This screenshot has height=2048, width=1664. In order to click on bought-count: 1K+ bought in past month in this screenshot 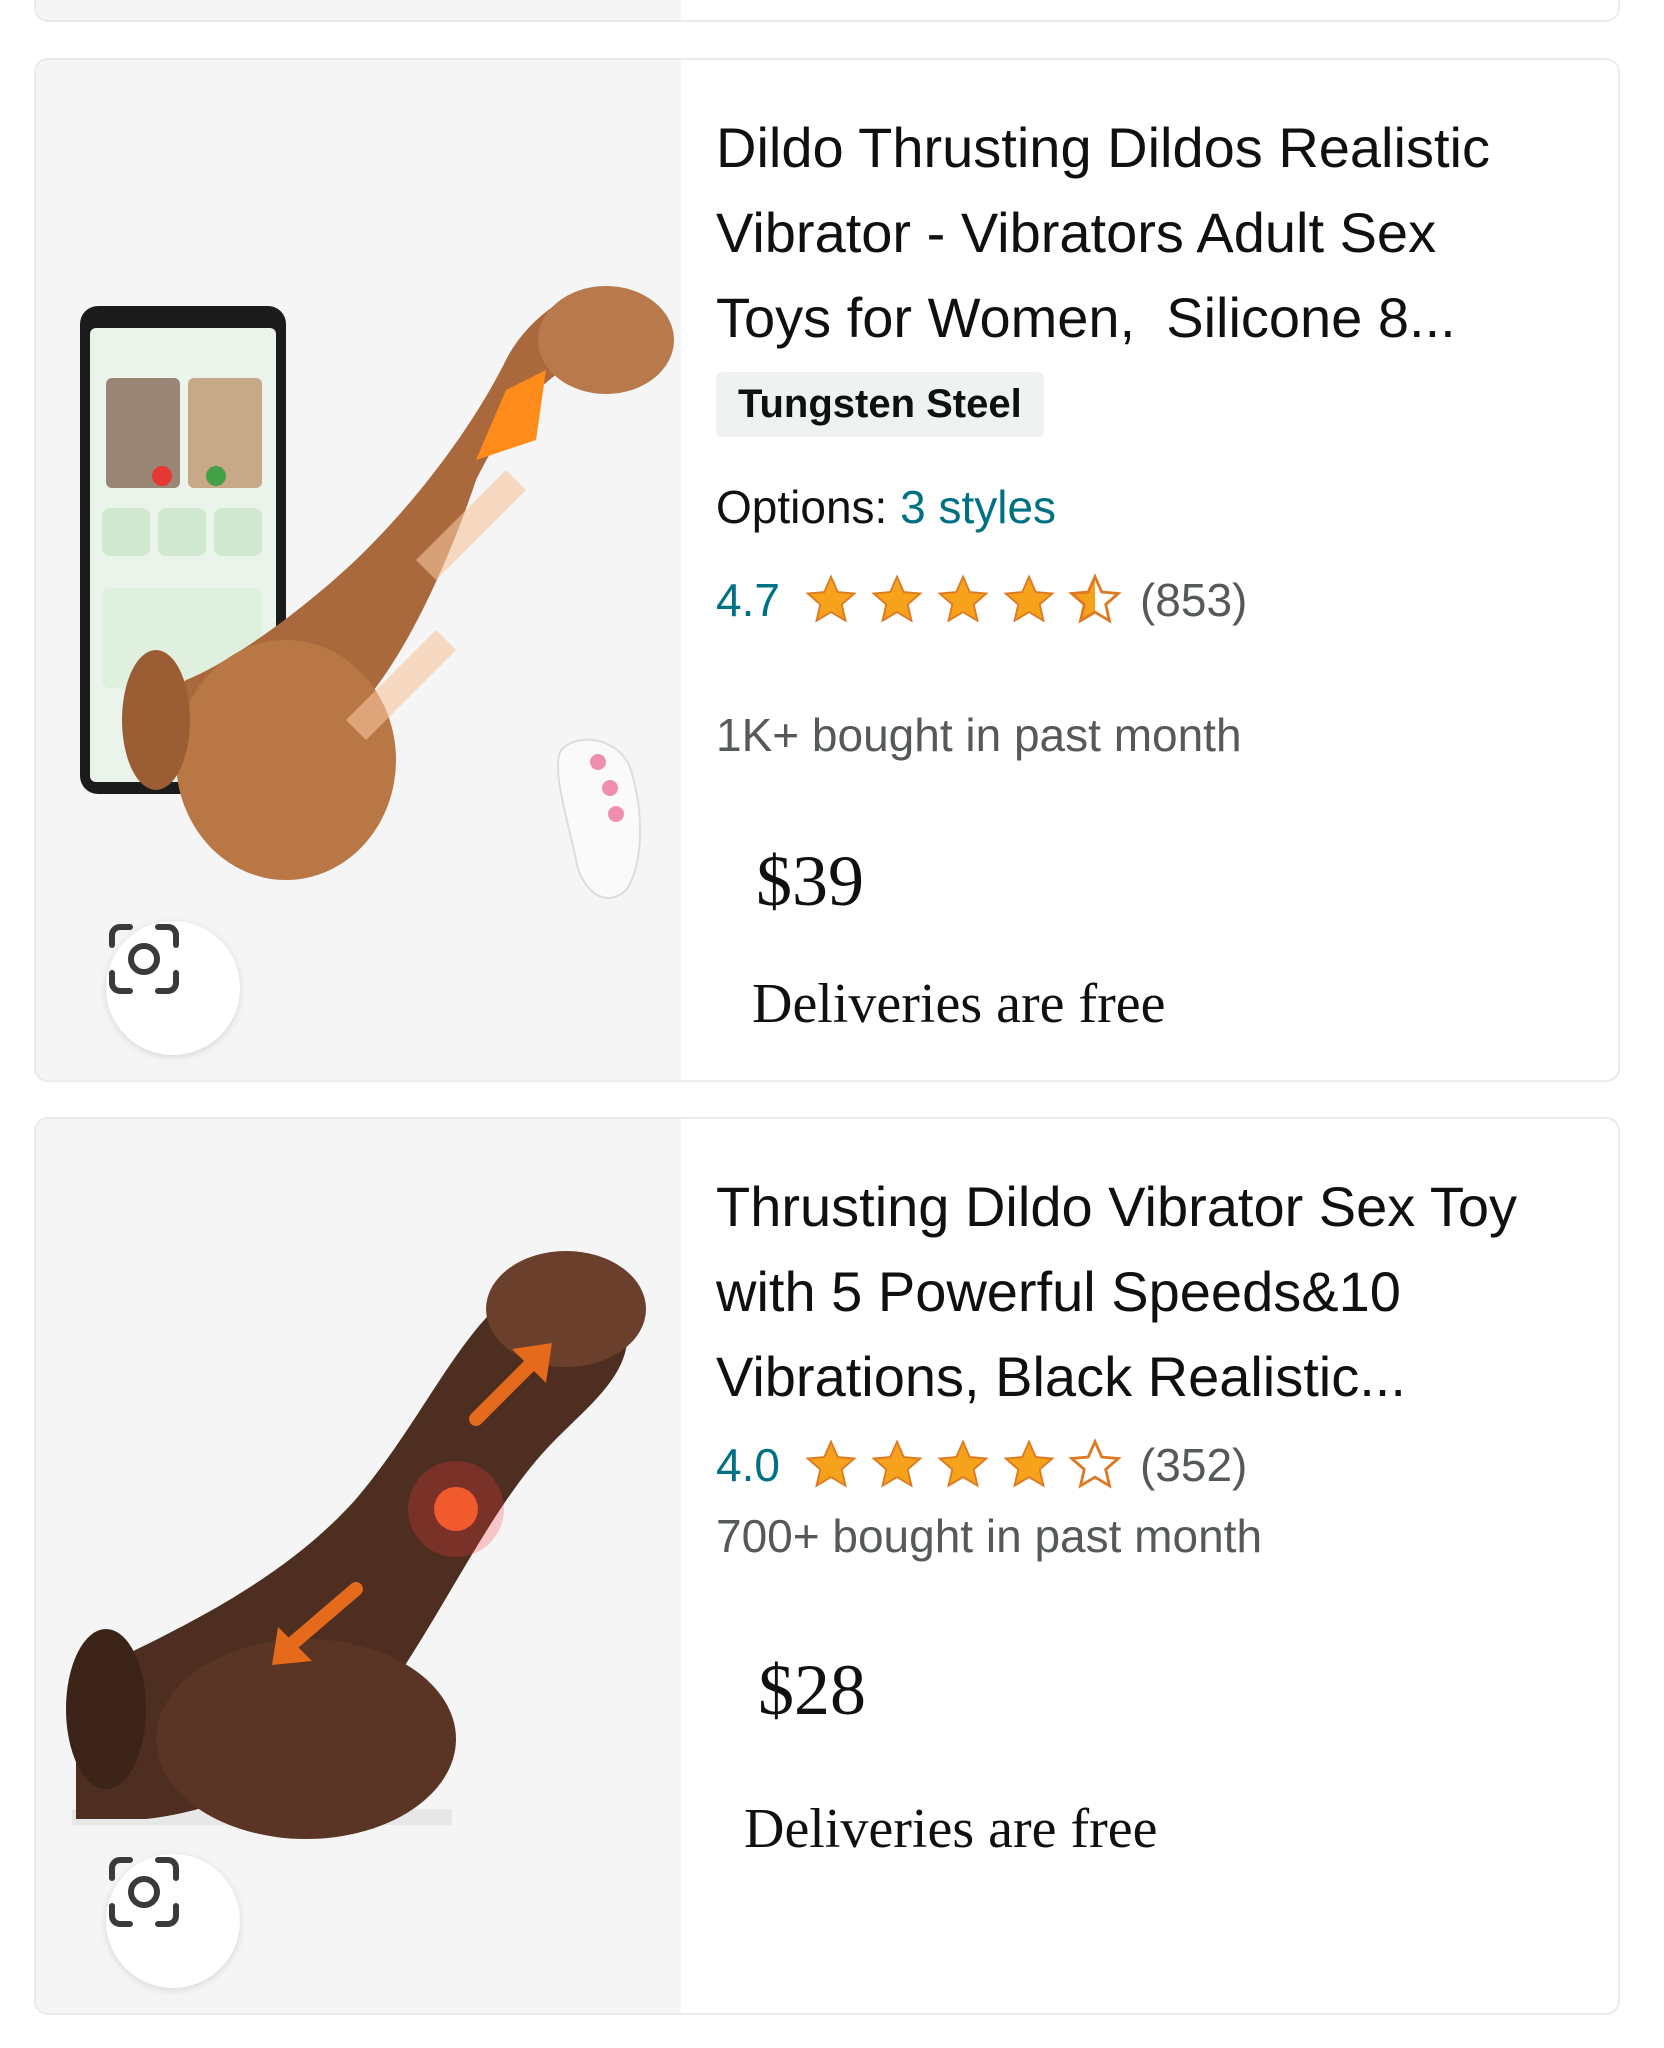, I will do `click(979, 735)`.